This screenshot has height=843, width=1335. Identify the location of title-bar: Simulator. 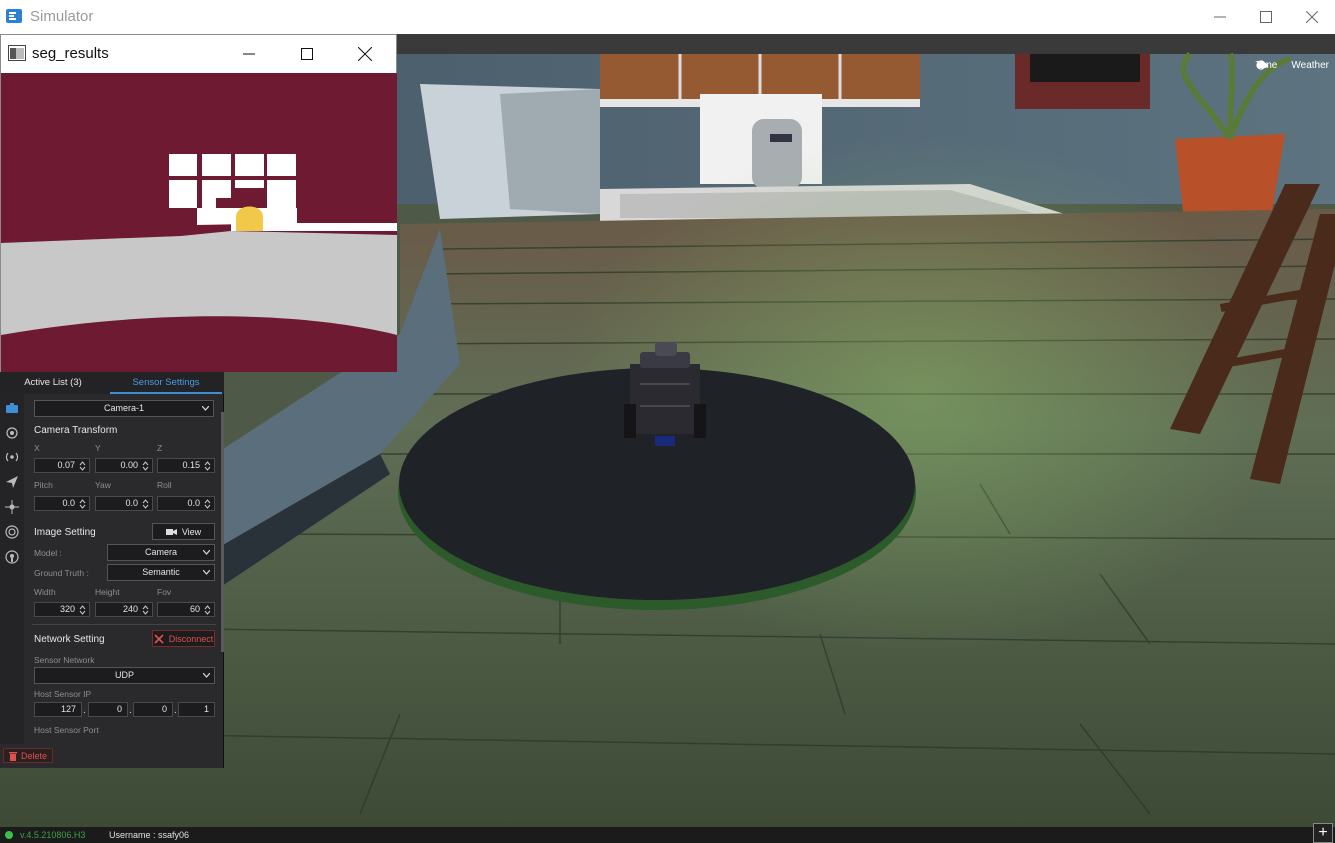
(667, 17).